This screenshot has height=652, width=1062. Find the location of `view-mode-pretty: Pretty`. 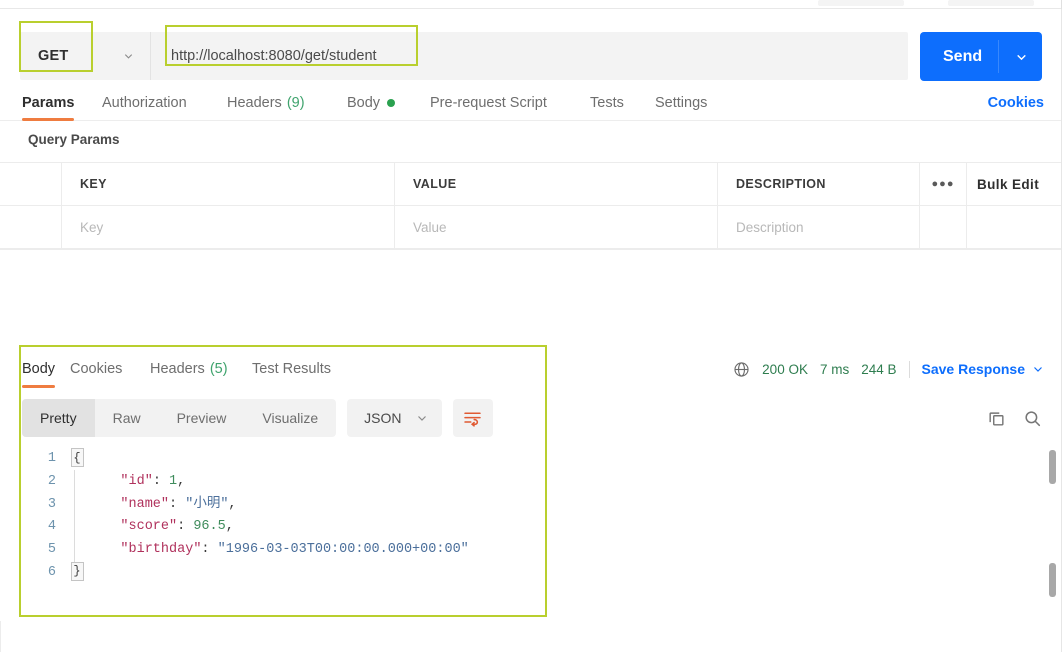

view-mode-pretty: Pretty is located at coordinates (58, 418).